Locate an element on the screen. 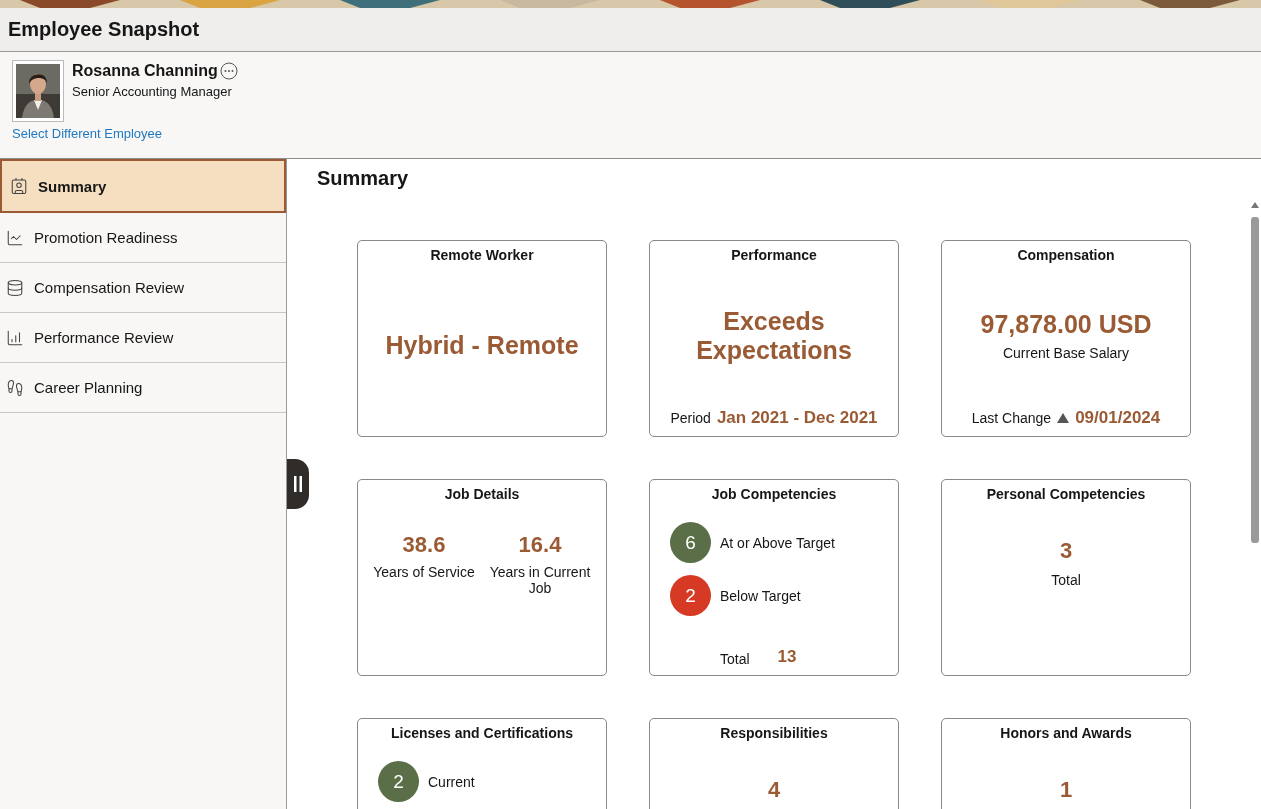  summary-tile: Honors and Awards 1 is located at coordinates (1066, 763).